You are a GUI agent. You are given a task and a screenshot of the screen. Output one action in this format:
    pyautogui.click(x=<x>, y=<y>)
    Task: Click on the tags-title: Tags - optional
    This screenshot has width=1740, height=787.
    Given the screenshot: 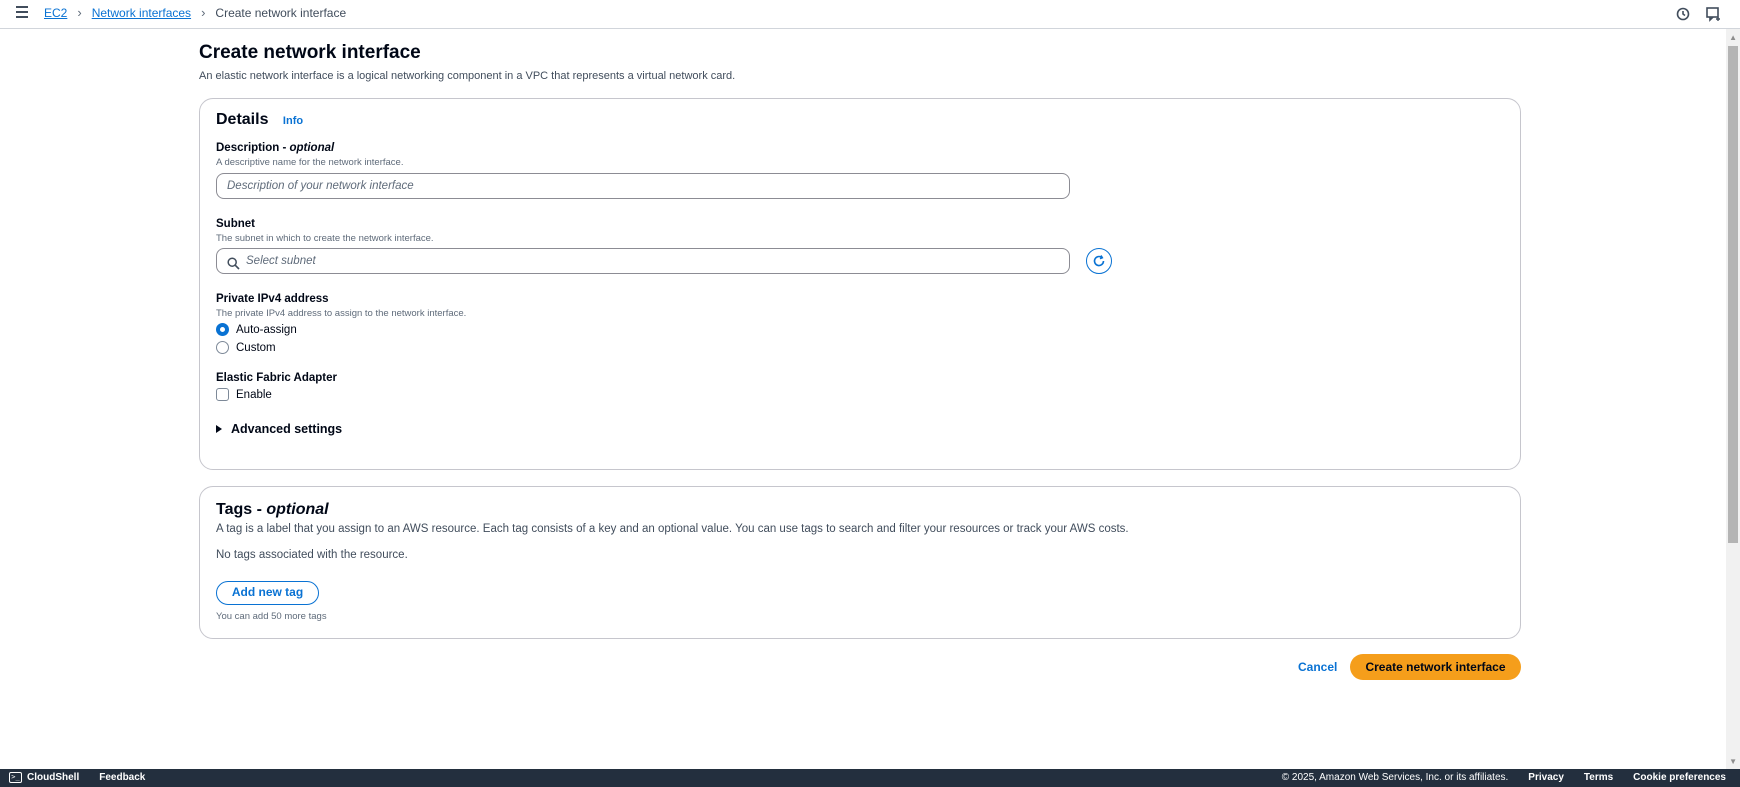 What is the action you would take?
    pyautogui.click(x=272, y=510)
    